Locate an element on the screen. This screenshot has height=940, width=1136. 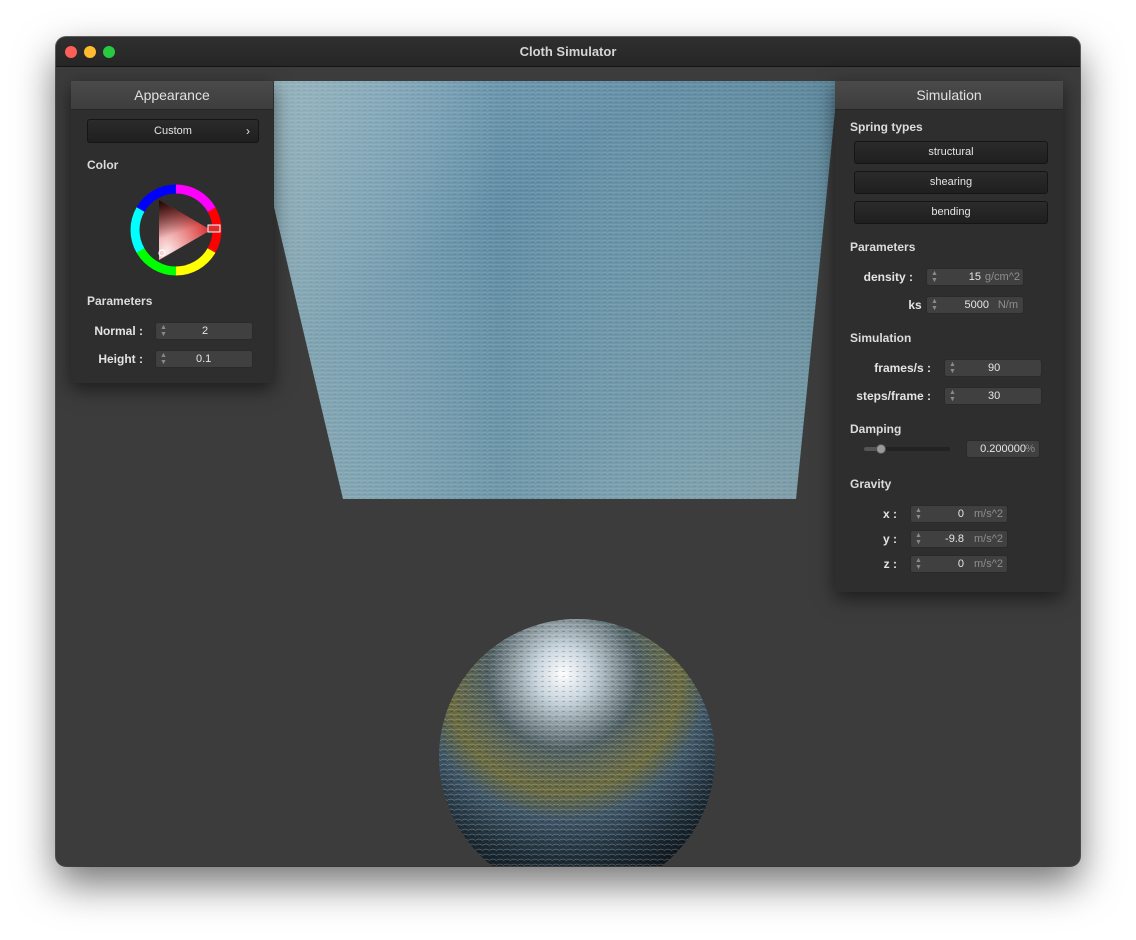
title-bar: Cloth Simulator is located at coordinates (568, 52).